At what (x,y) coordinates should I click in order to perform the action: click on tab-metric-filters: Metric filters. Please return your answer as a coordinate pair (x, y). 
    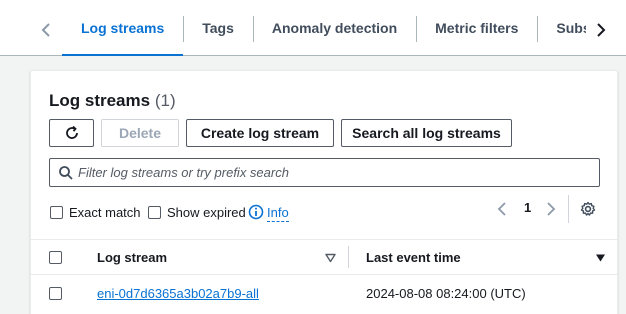
    Looking at the image, I should click on (476, 28).